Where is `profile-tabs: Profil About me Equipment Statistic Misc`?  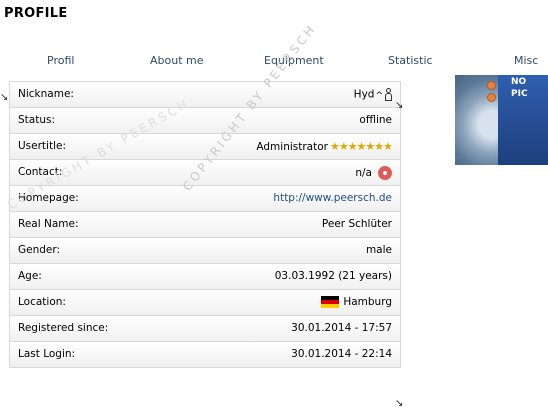 profile-tabs: Profil About me Equipment Statistic Misc is located at coordinates (274, 62).